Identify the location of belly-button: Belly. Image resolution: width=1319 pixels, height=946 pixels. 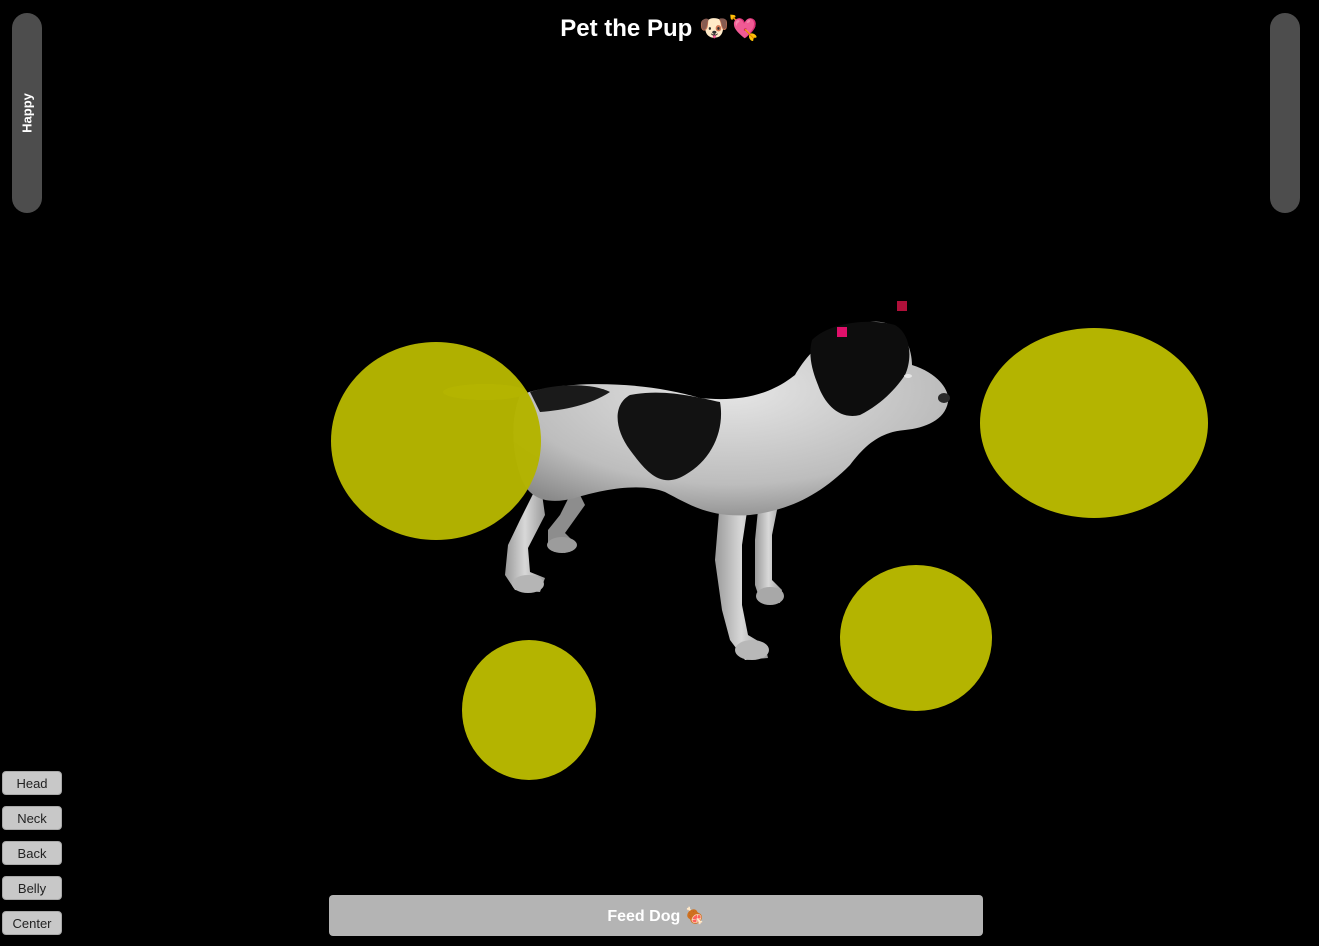
(32, 888).